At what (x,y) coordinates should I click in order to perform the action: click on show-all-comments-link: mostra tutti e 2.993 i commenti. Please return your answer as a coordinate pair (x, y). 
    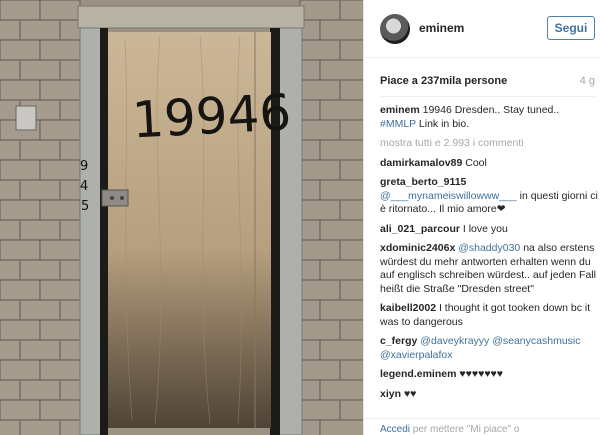
    Looking at the image, I should click on (489, 144).